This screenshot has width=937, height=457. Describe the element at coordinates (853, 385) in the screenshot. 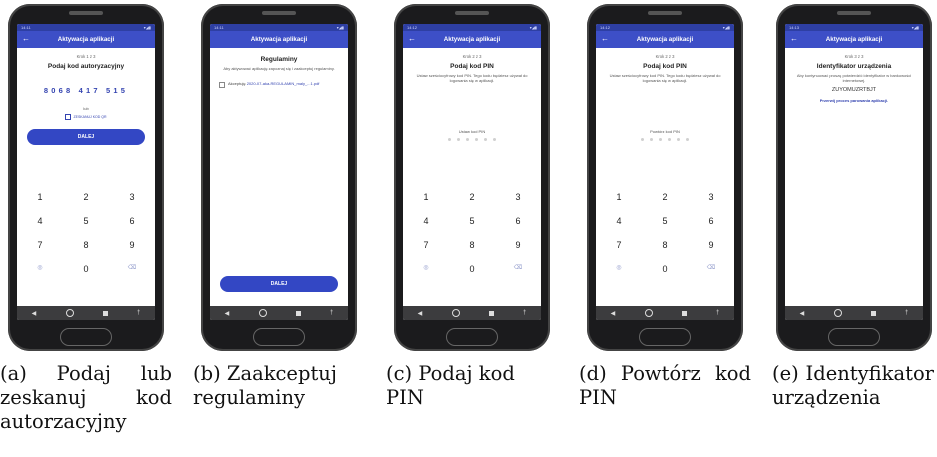

I see `caption-e: (e) Identyfikator urządzenia` at that location.